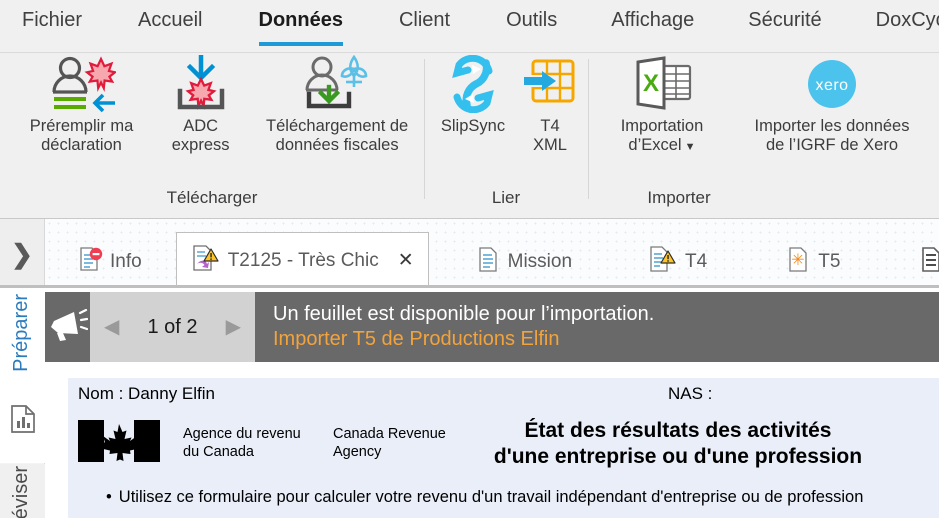  I want to click on cra-name-fr: Agence du revenu du Canada, so click(242, 442).